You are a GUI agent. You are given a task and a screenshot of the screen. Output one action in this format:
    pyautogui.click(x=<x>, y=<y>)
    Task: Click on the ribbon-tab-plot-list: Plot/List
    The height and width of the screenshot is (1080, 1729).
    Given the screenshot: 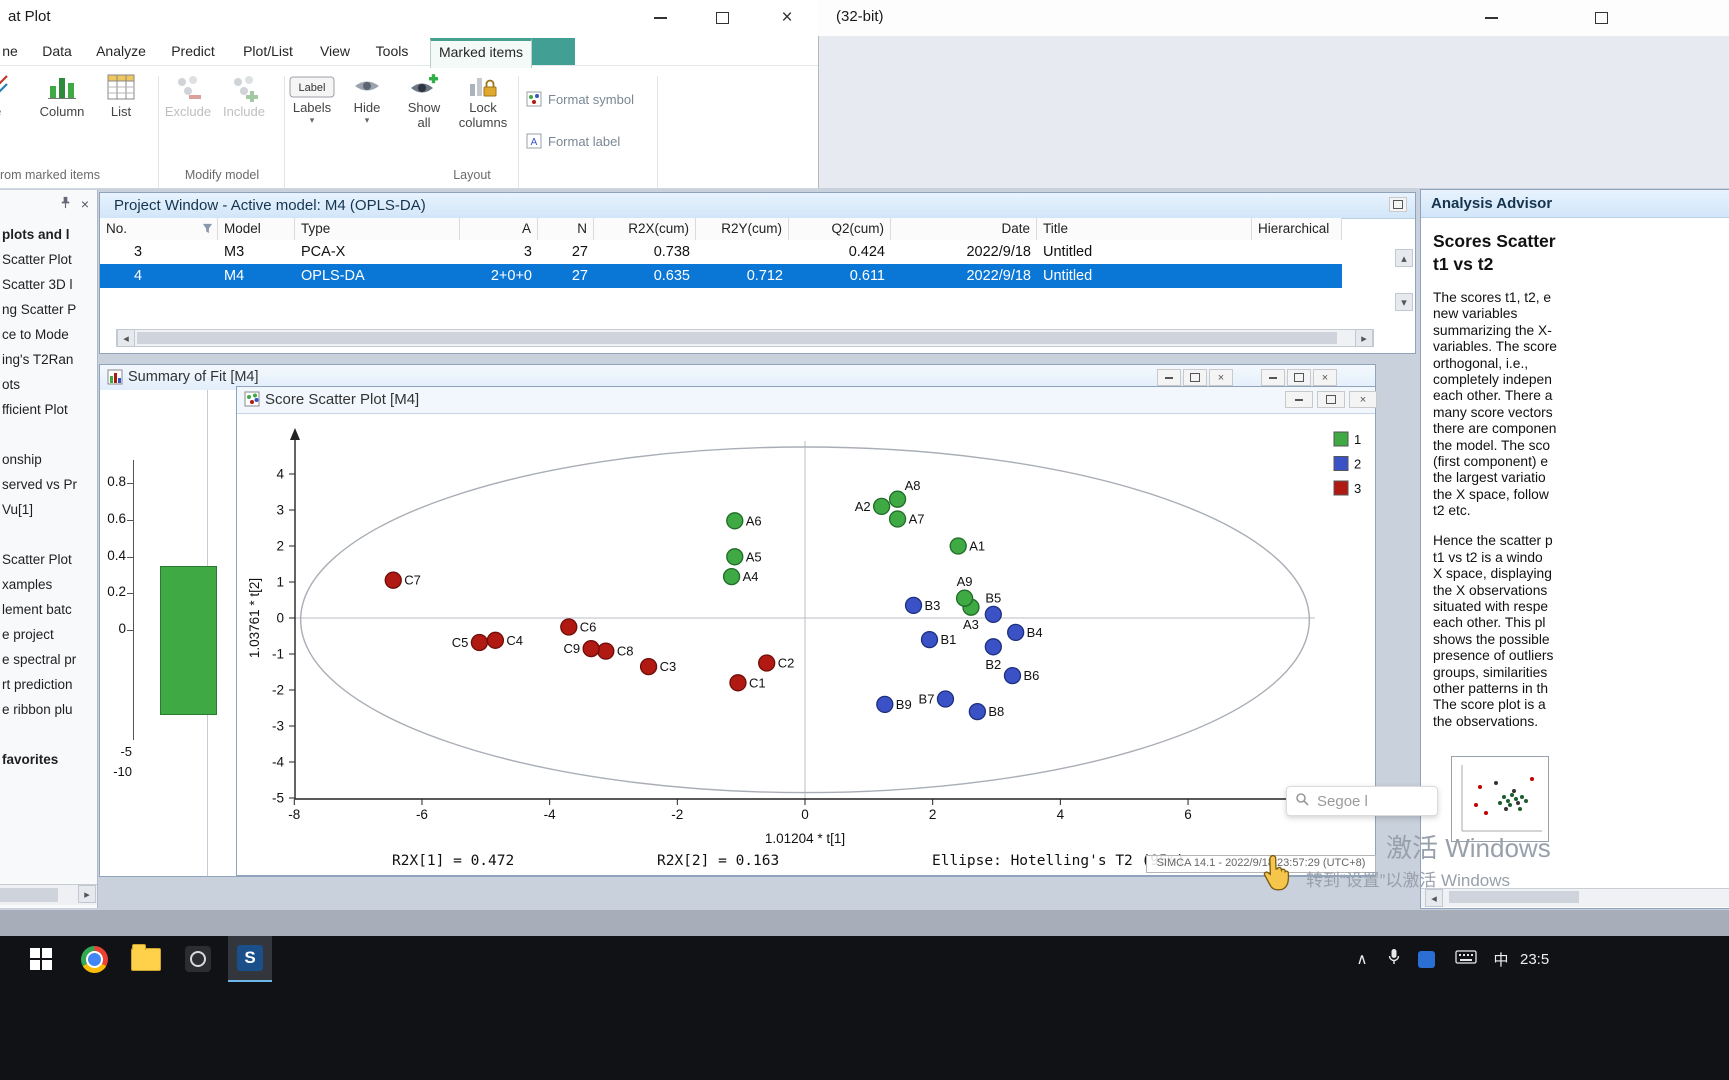 What is the action you would take?
    pyautogui.click(x=268, y=51)
    